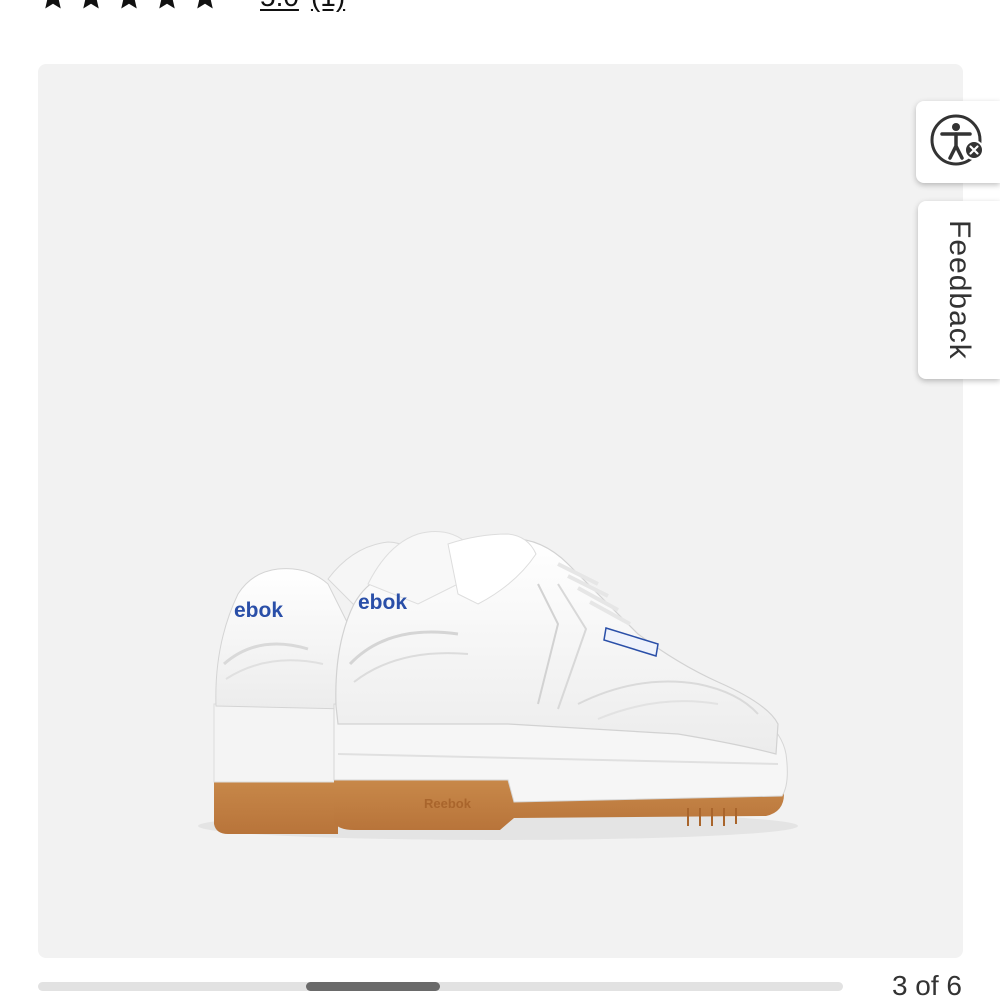  Describe the element at coordinates (382, 602) in the screenshot. I see `heel-logo-front: ebok` at that location.